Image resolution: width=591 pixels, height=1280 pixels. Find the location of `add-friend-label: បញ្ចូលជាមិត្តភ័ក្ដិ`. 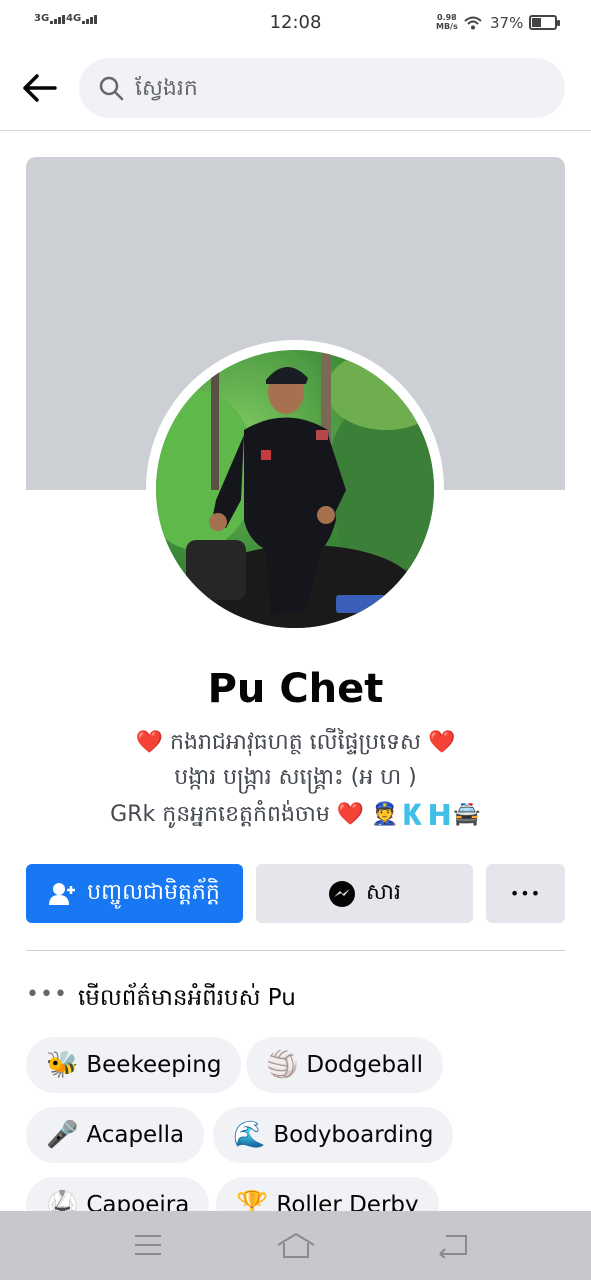

add-friend-label: បញ្ចូលជាមិត្តភ័ក្ដិ is located at coordinates (153, 892).